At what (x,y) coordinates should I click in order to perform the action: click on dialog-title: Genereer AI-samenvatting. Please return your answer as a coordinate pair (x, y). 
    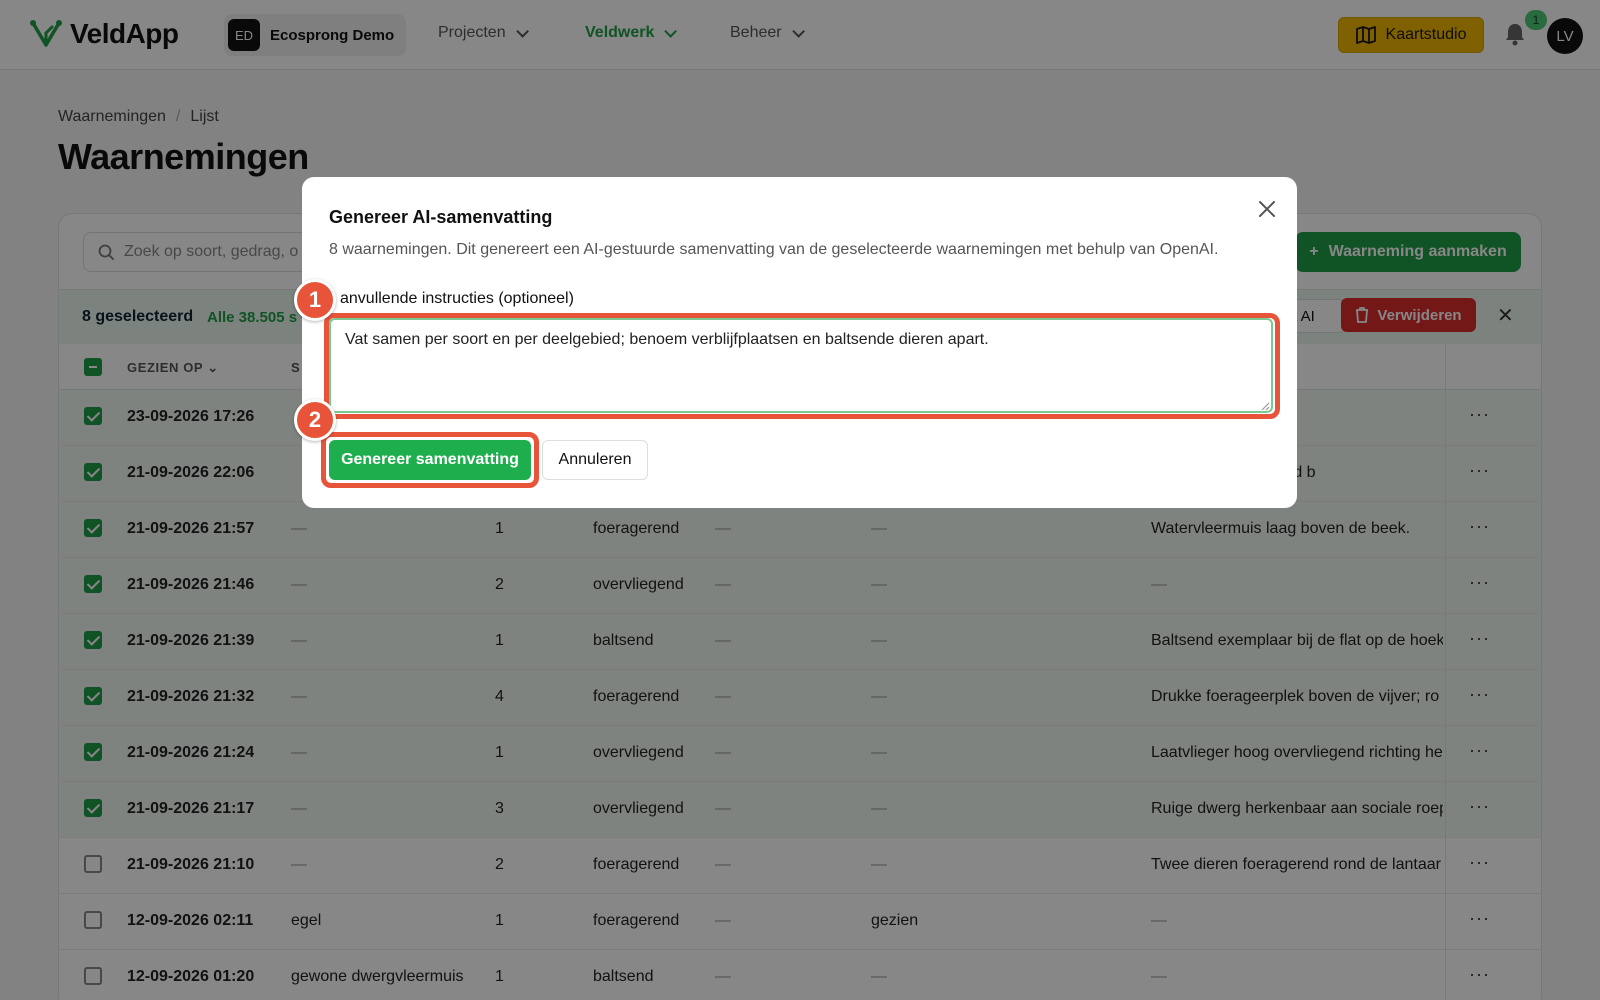
    Looking at the image, I should click on (441, 217).